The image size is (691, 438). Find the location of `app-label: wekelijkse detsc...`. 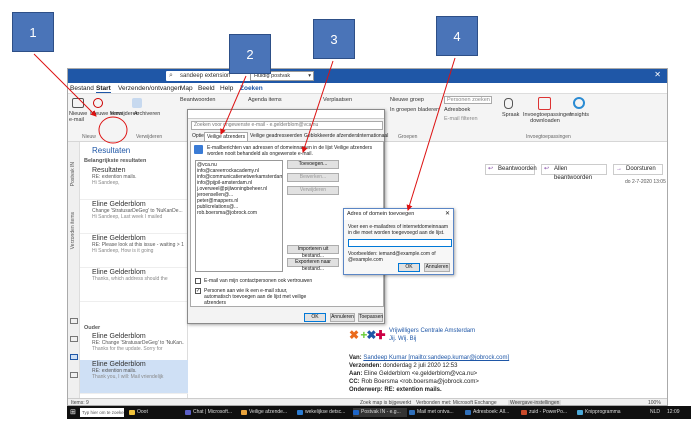

app-label: wekelijkse detsc... is located at coordinates (325, 412).